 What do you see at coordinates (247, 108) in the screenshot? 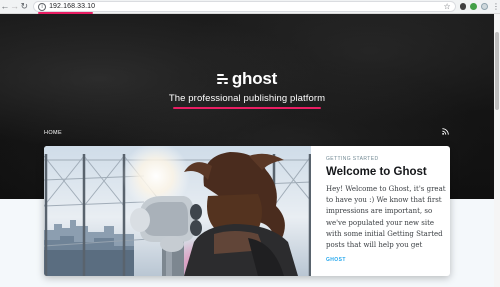
I see `tagline-highlight-underline` at bounding box center [247, 108].